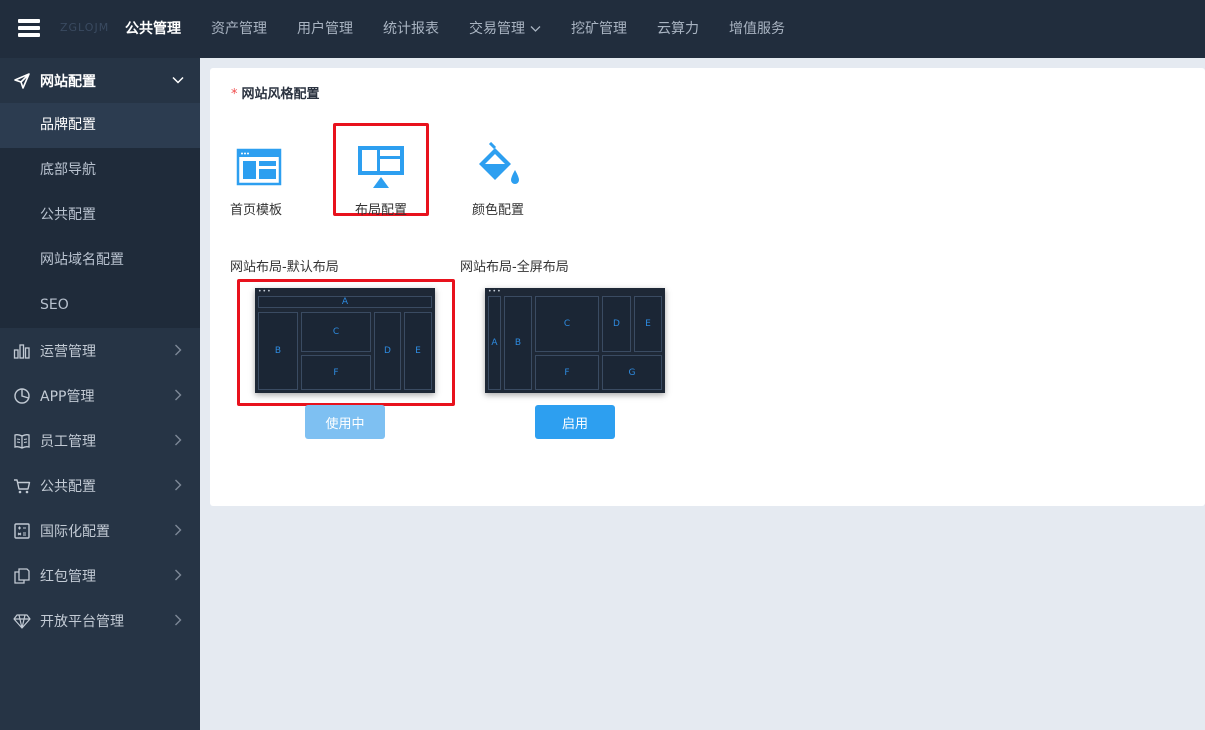  Describe the element at coordinates (100, 260) in the screenshot. I see `sidebar-item-domain-config: 网站域名配置` at that location.